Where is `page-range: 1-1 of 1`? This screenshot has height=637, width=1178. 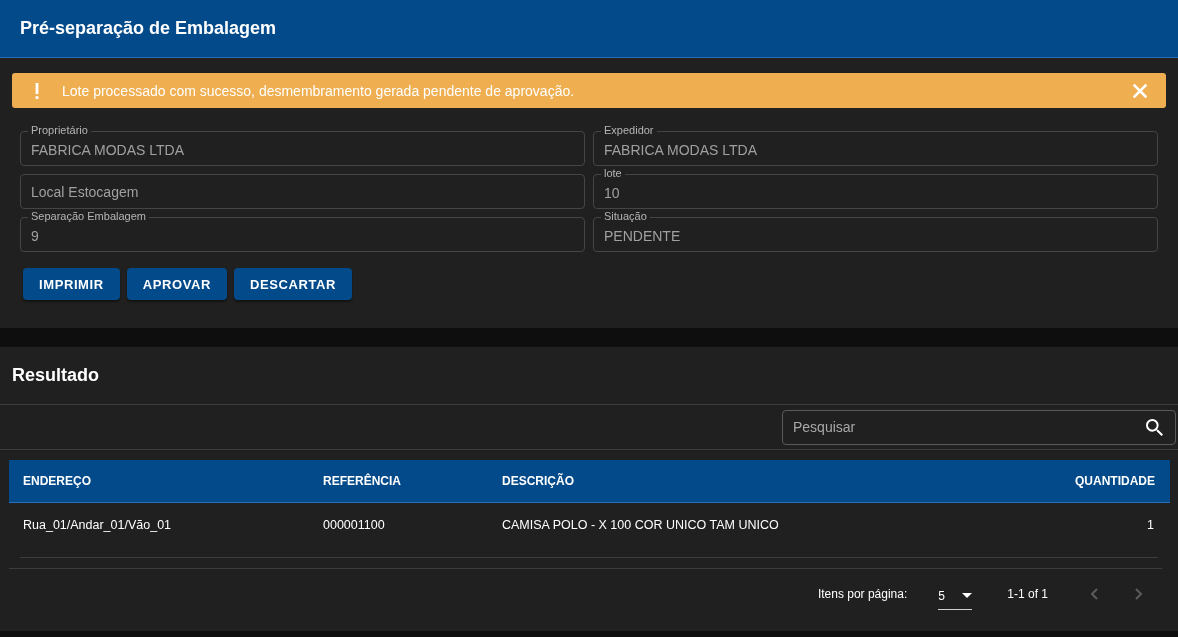 page-range: 1-1 of 1 is located at coordinates (1027, 594).